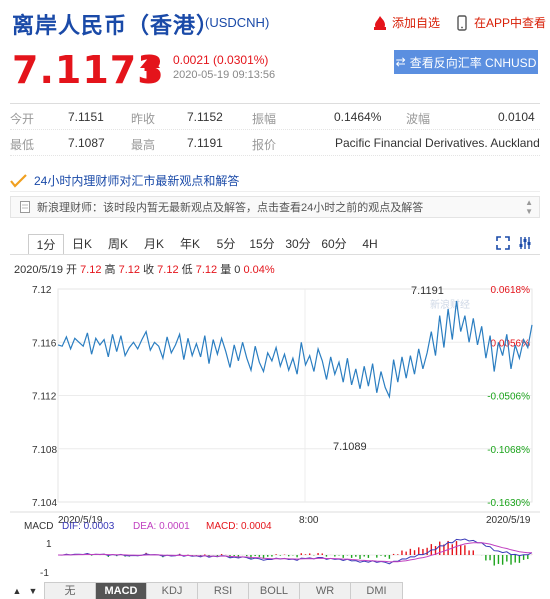 This screenshot has width=550, height=599. Describe the element at coordinates (325, 591) in the screenshot. I see `indicator-wr: WR` at that location.